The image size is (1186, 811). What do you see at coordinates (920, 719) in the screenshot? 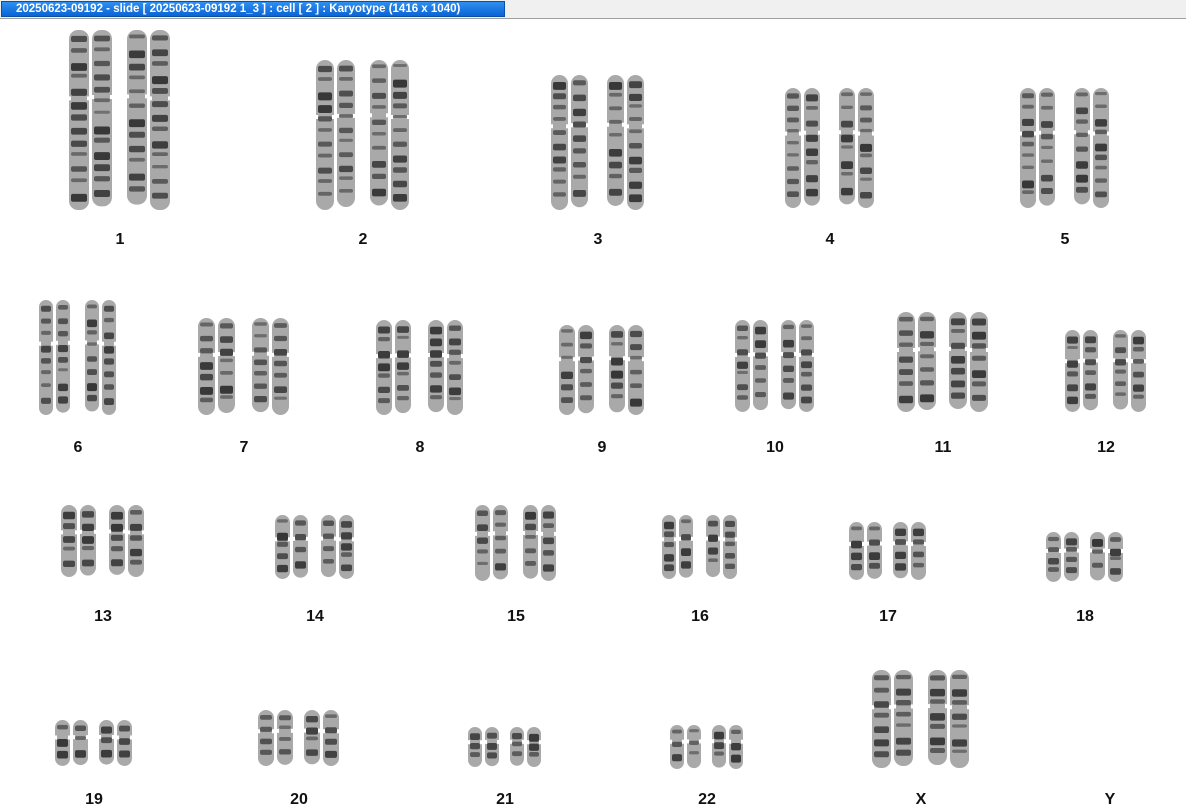
I see `chromosome-pair-x` at bounding box center [920, 719].